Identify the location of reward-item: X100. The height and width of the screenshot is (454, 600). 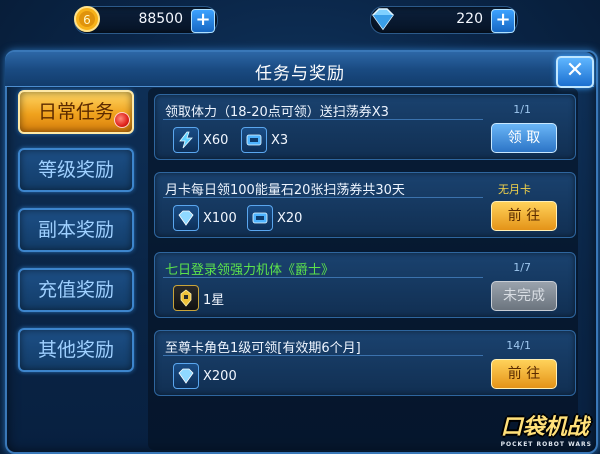
(205, 218).